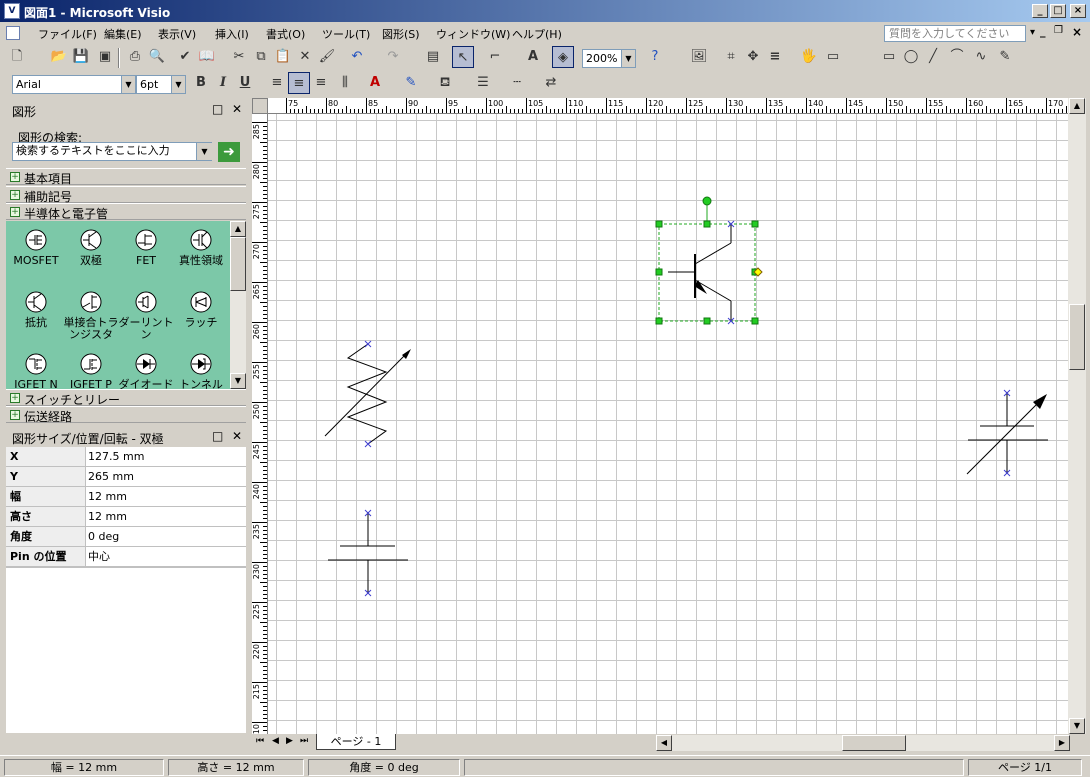 Image resolution: width=1090 pixels, height=777 pixels. What do you see at coordinates (483, 83) in the screenshot?
I see `line-weight-icon: ☰` at bounding box center [483, 83].